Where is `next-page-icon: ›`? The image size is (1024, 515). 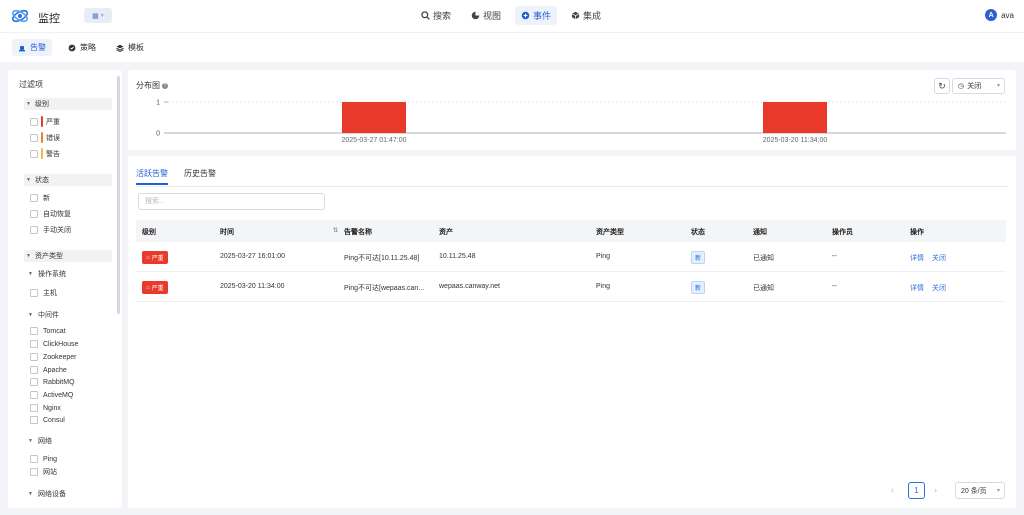
next-page-icon: › is located at coordinates (935, 490).